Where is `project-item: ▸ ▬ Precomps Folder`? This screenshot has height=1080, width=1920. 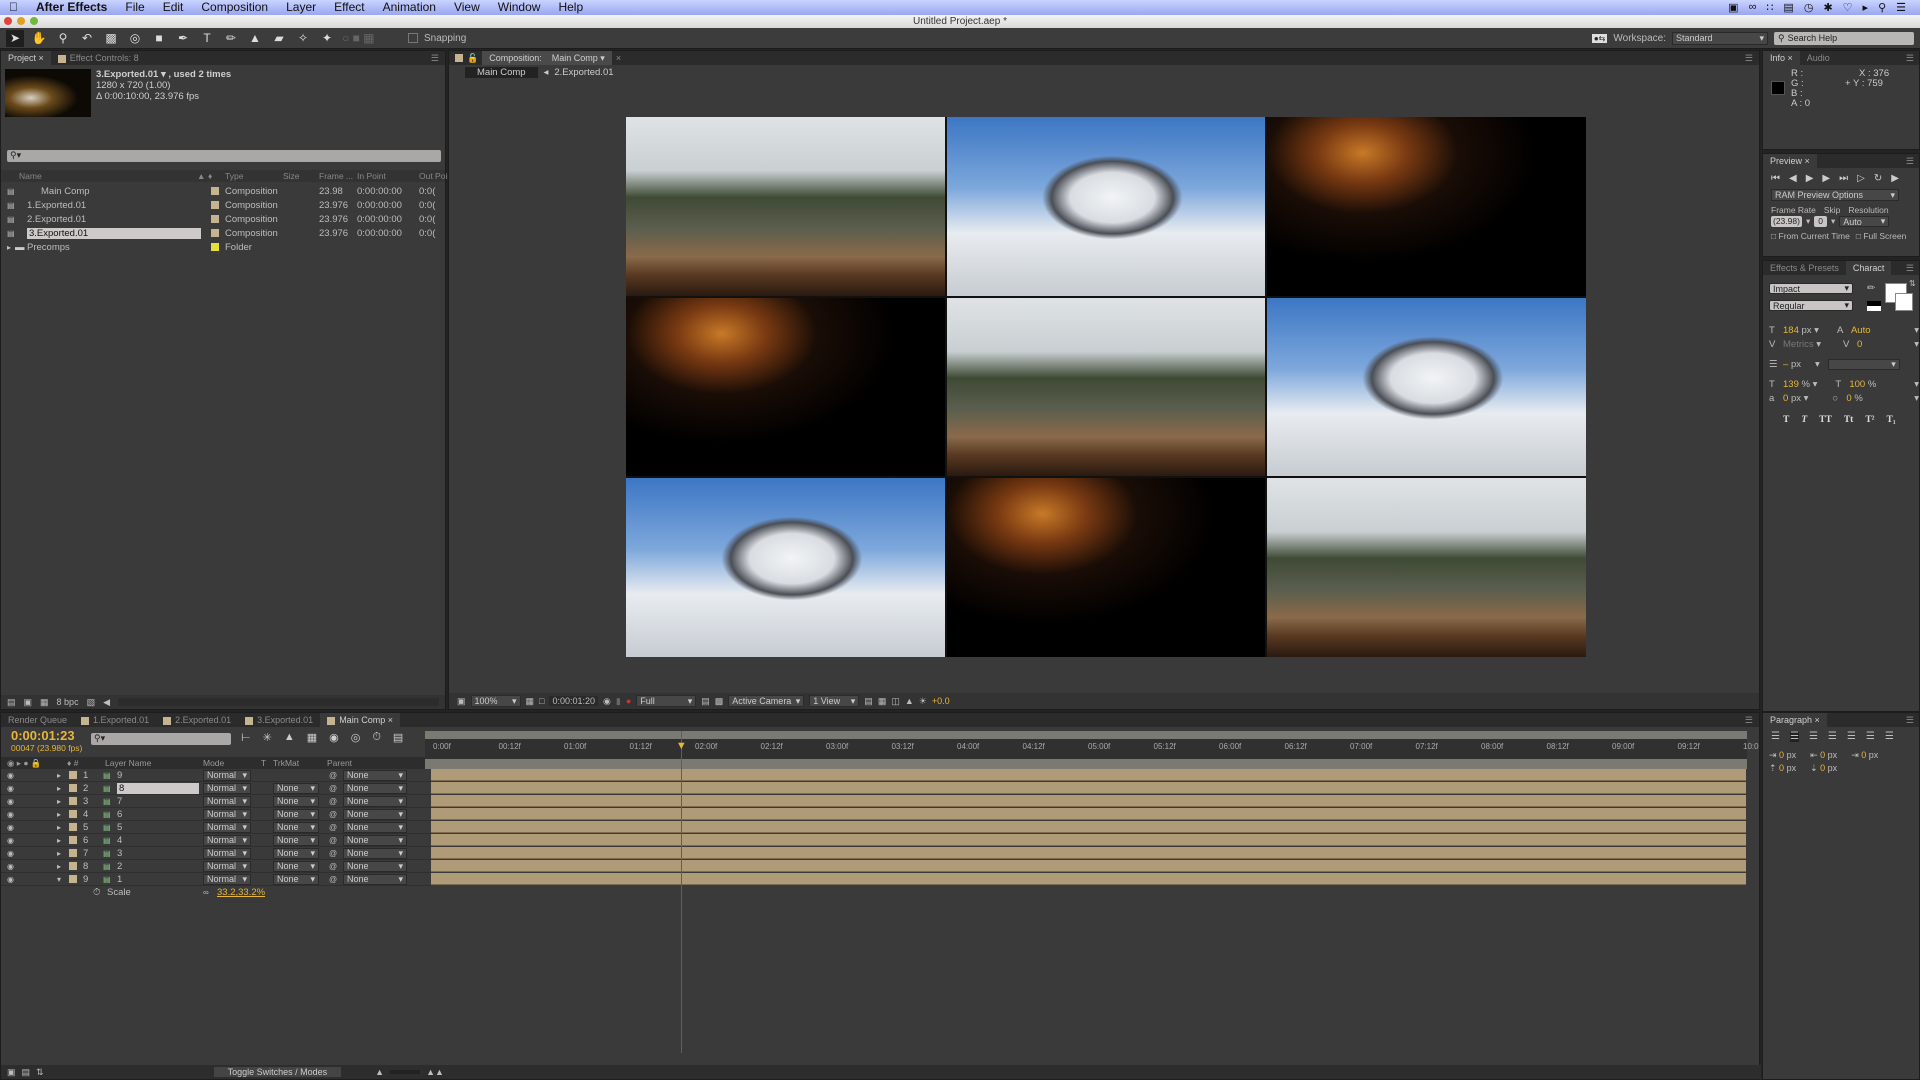 project-item: ▸ ▬ Precomps Folder is located at coordinates (218, 247).